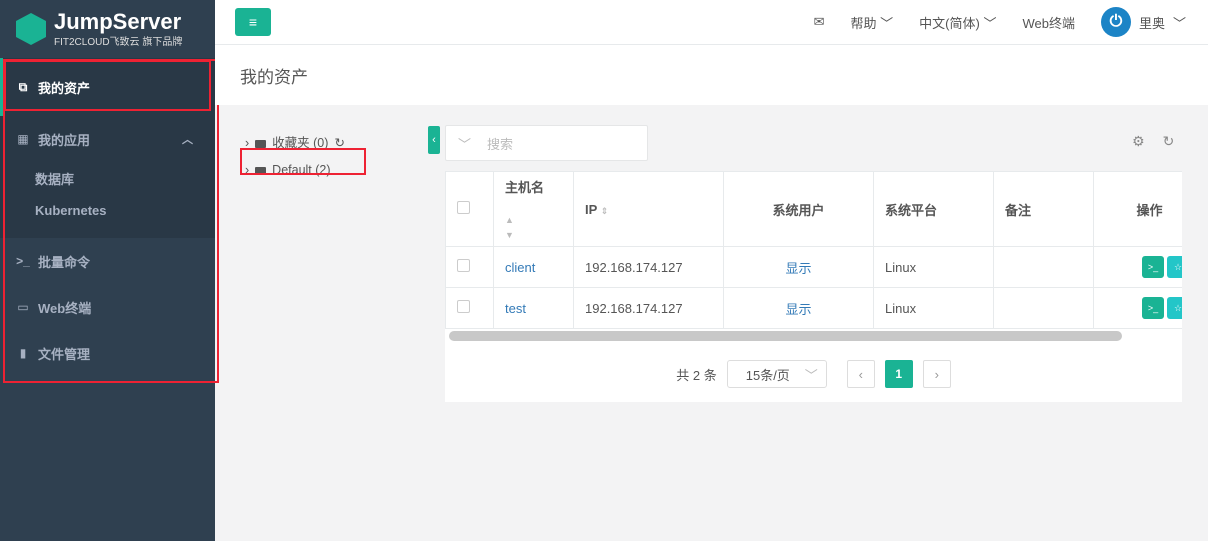 The image size is (1208, 541). I want to click on horizontal-scrollbar, so click(785, 336).